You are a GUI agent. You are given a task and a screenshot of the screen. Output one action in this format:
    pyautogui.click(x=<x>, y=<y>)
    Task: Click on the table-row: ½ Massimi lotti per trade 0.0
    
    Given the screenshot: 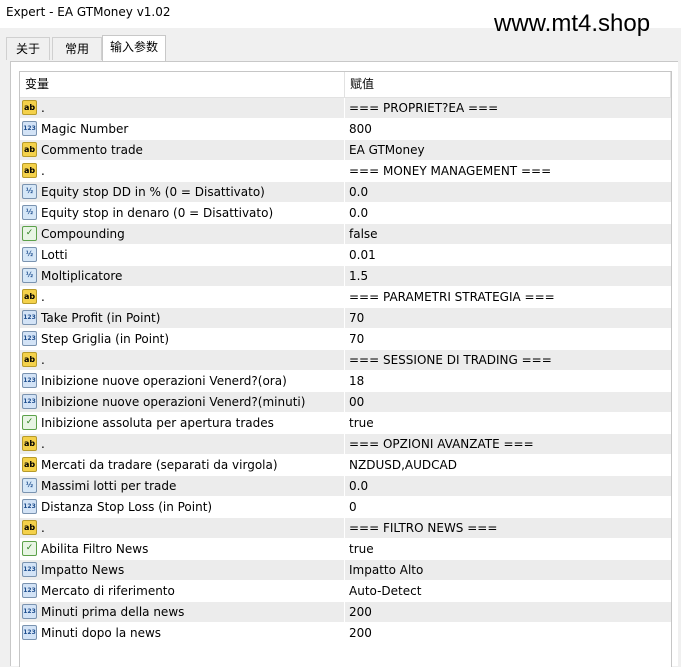 What is the action you would take?
    pyautogui.click(x=345, y=486)
    